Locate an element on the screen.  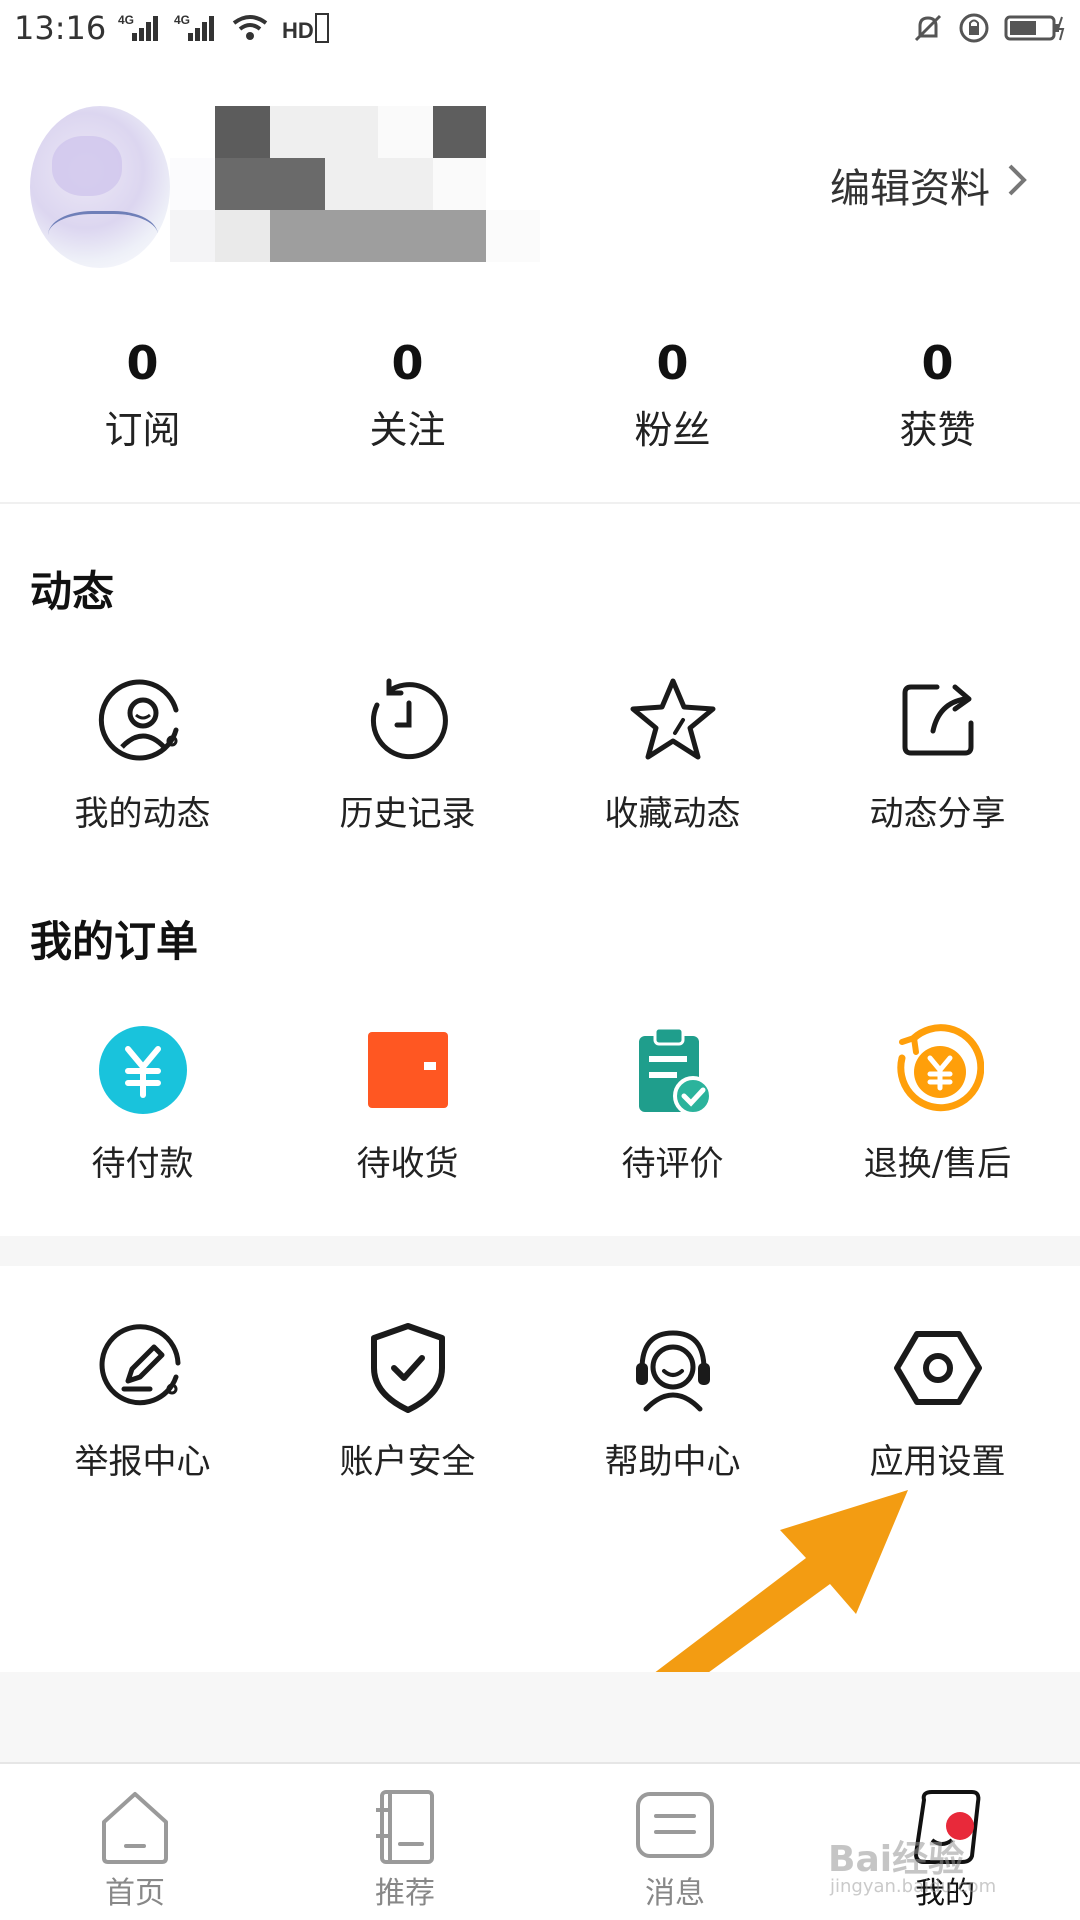
tab-messages: 消息 is located at coordinates (675, 1842).